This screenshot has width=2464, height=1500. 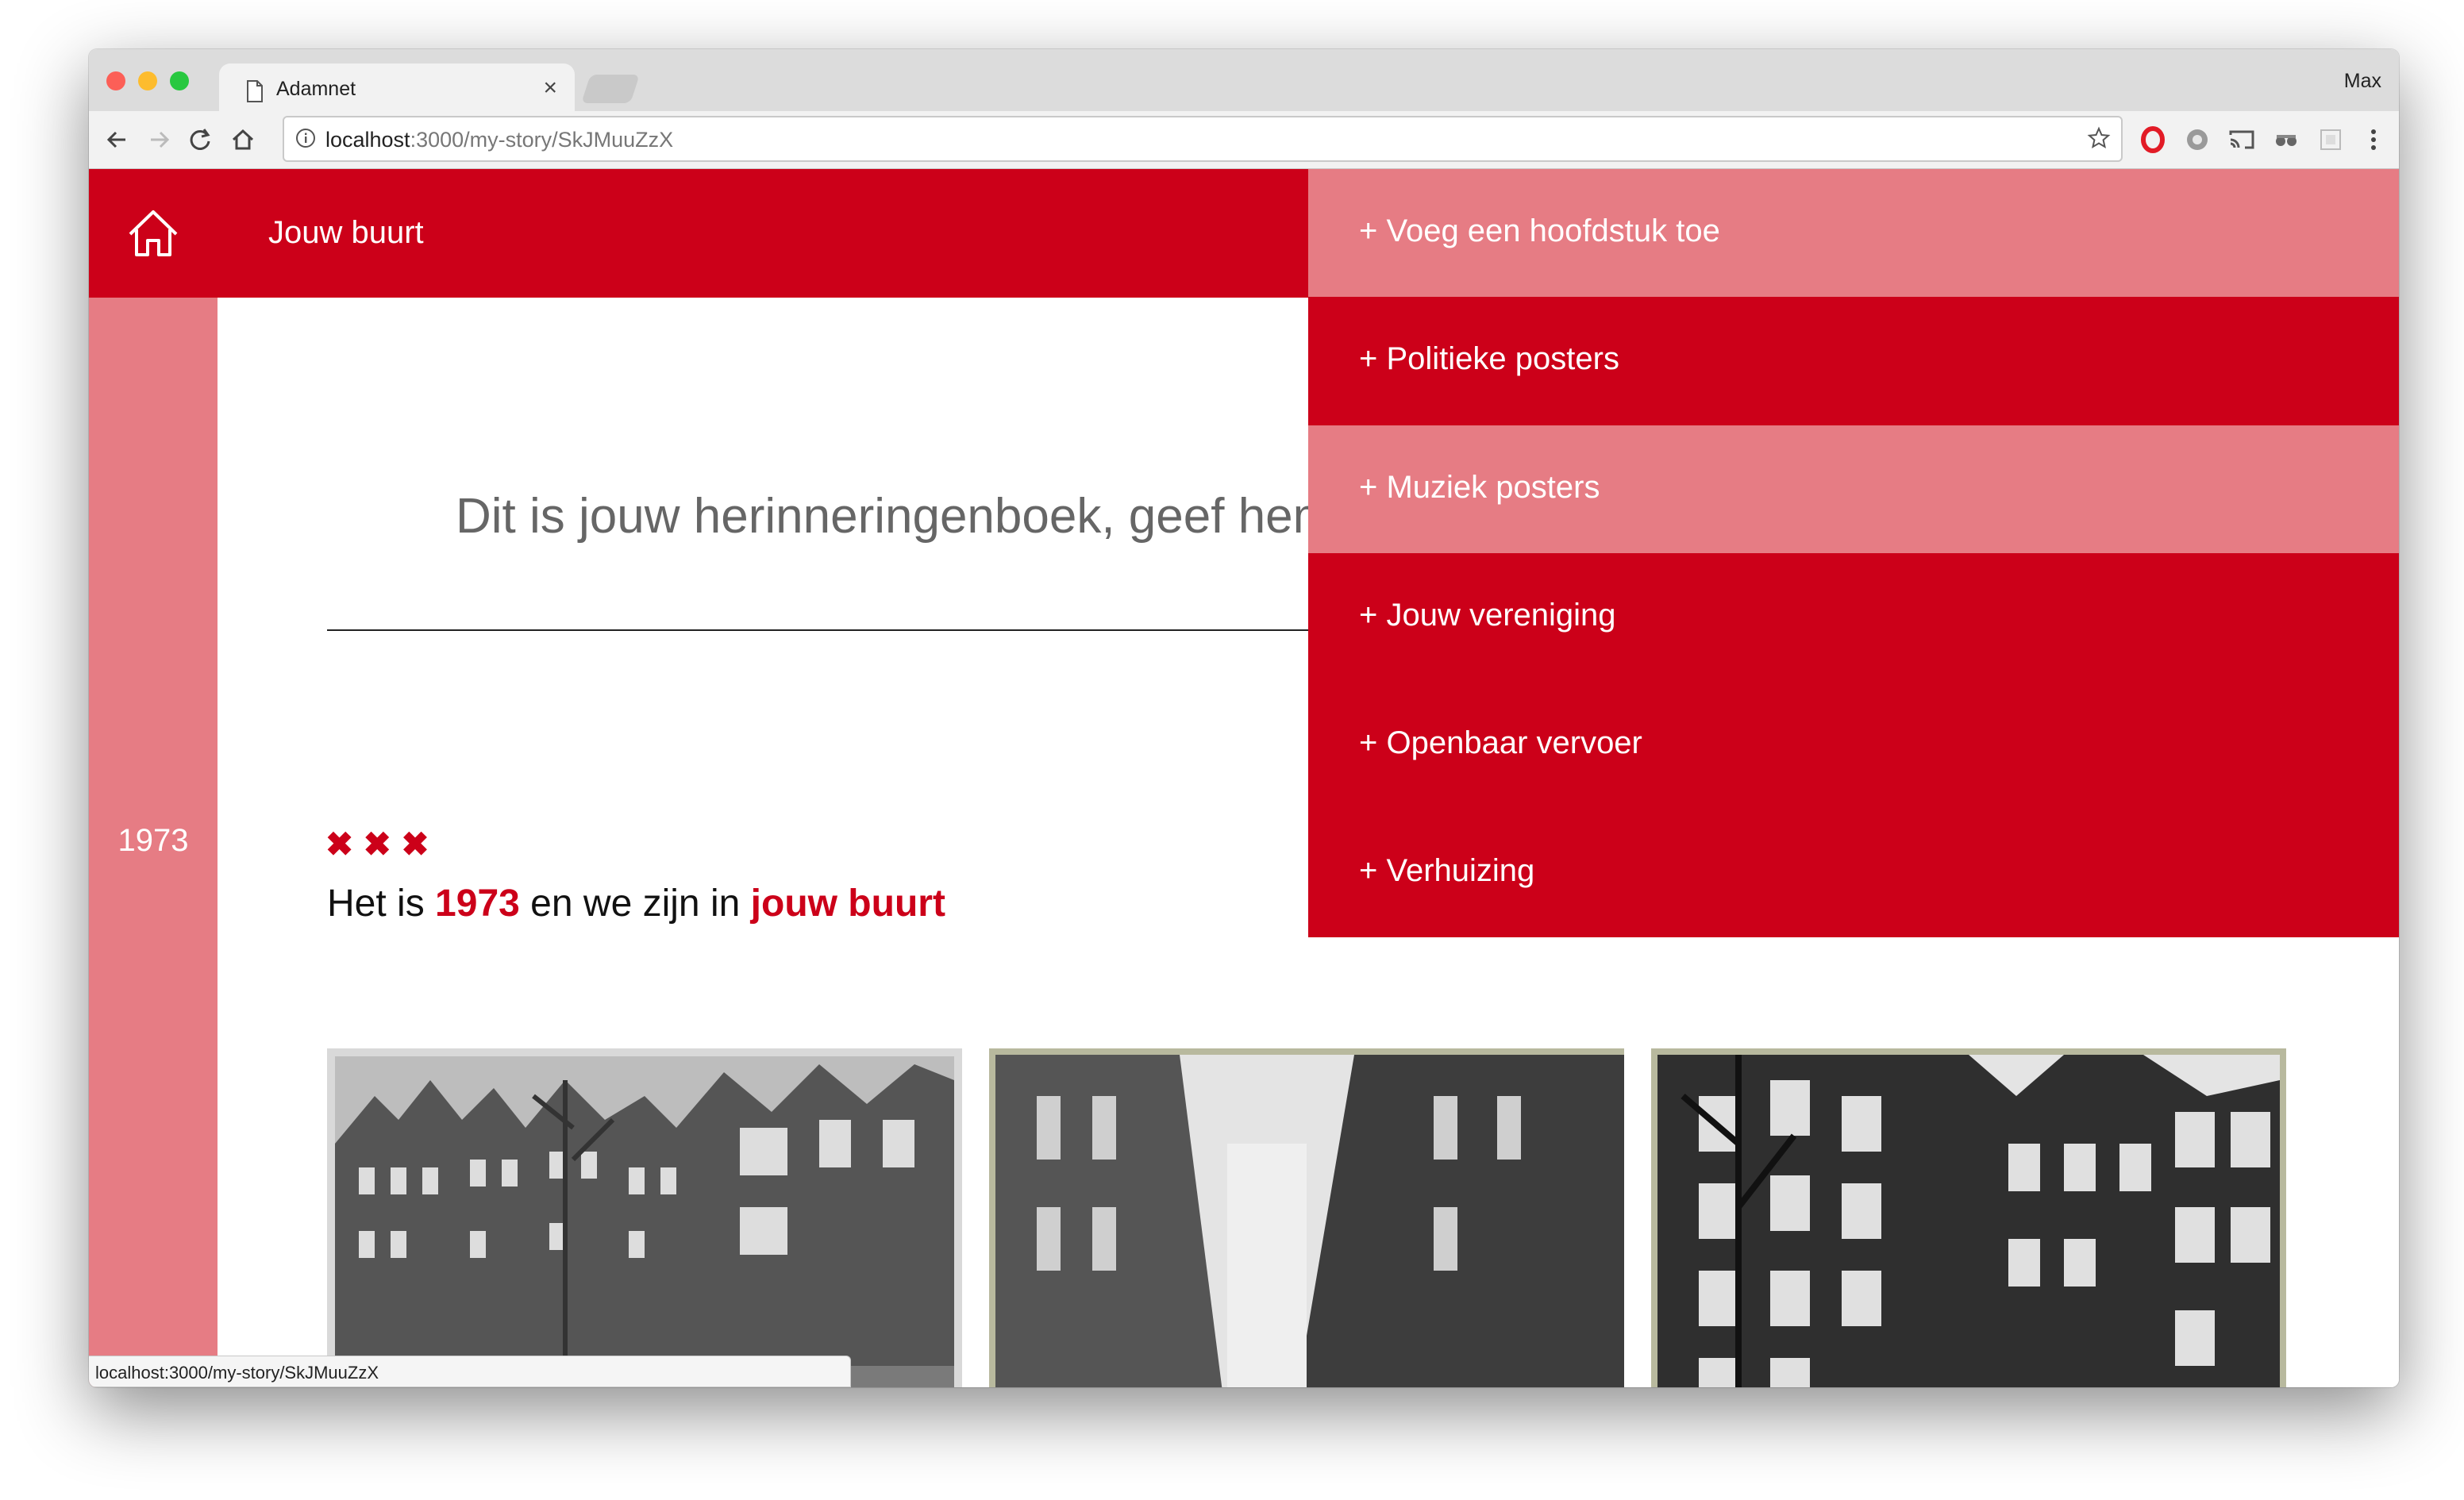 I want to click on maximize-window-button, so click(x=179, y=80).